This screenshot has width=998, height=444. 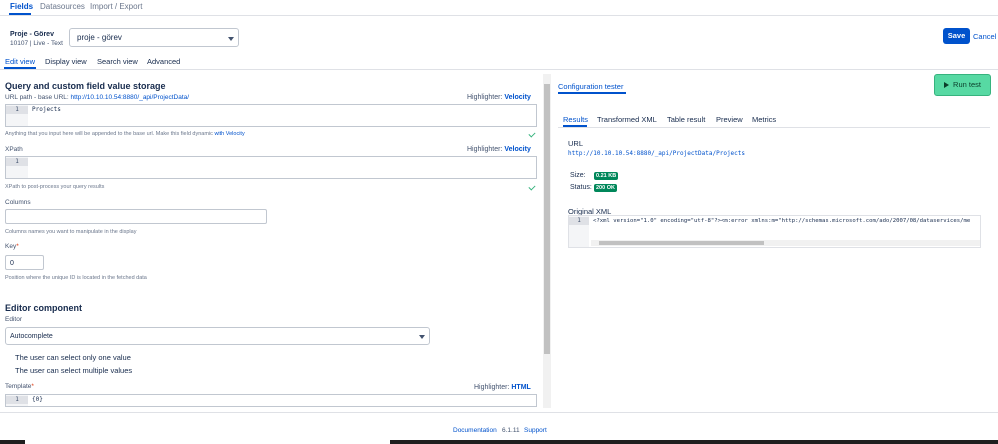 I want to click on cancel-button: Cancel, so click(x=984, y=36).